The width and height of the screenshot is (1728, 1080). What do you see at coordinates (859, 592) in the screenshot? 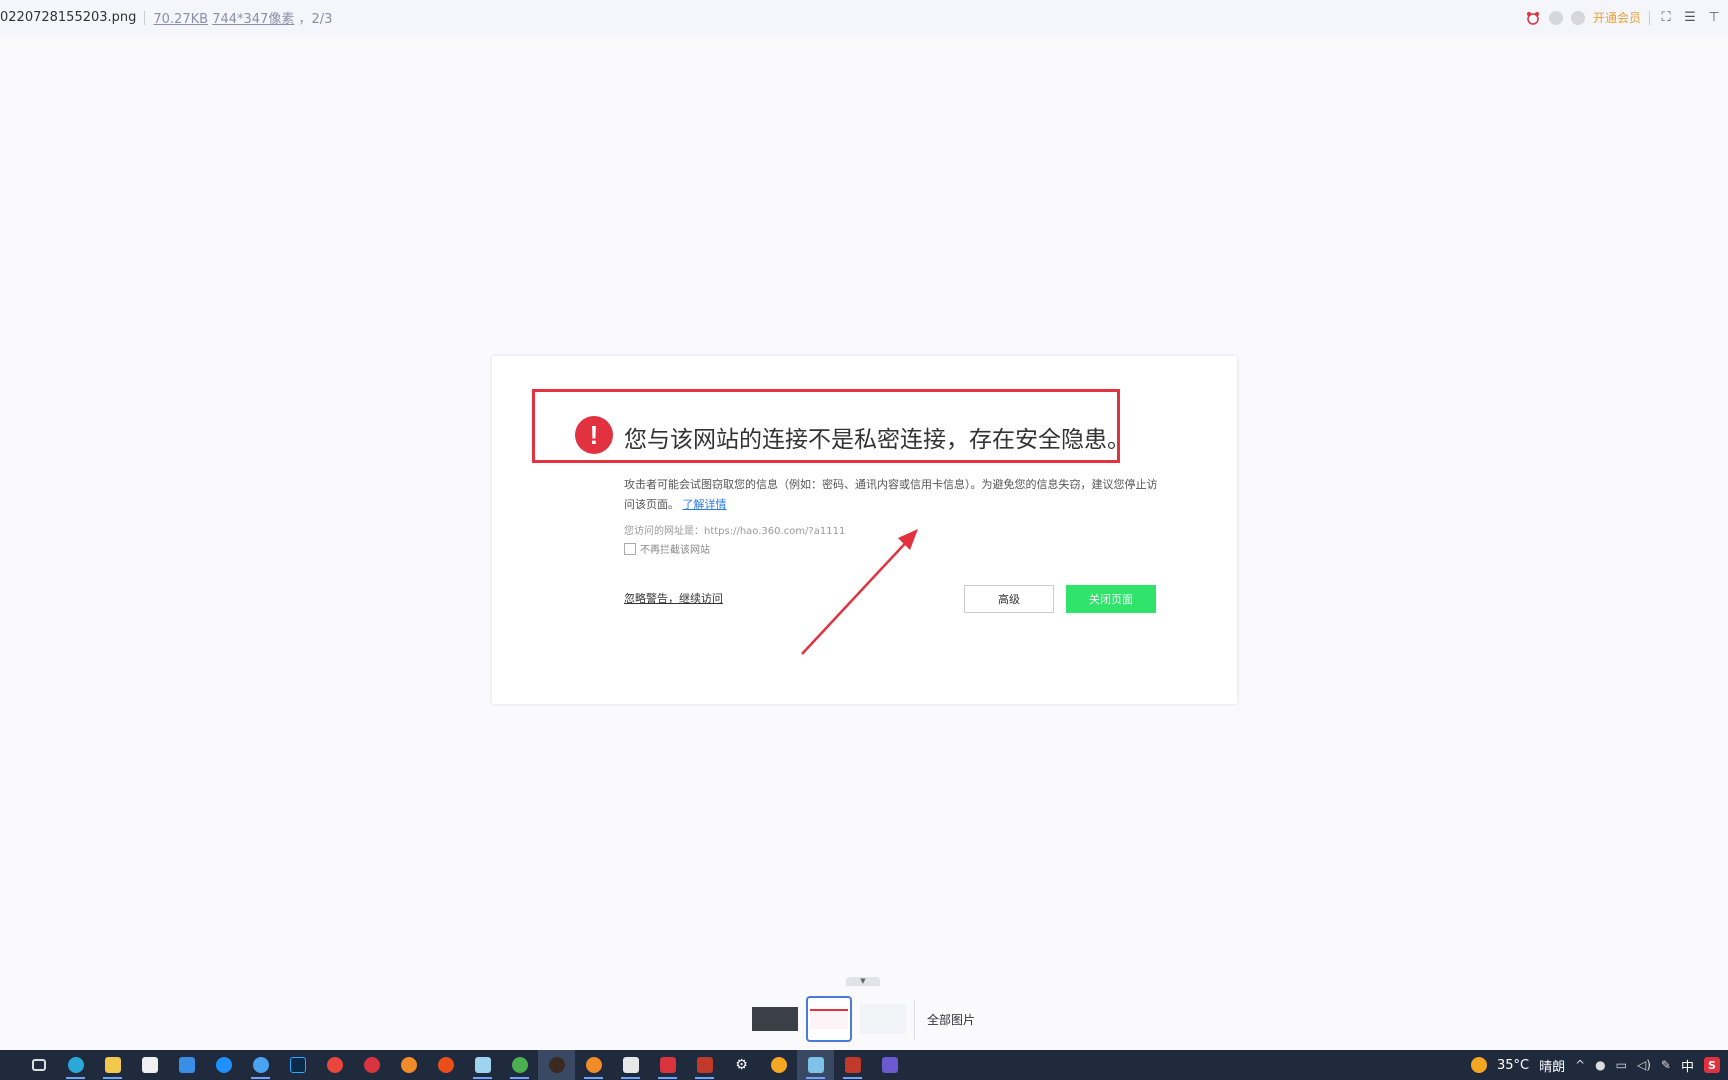
I see `annotation-arrow` at bounding box center [859, 592].